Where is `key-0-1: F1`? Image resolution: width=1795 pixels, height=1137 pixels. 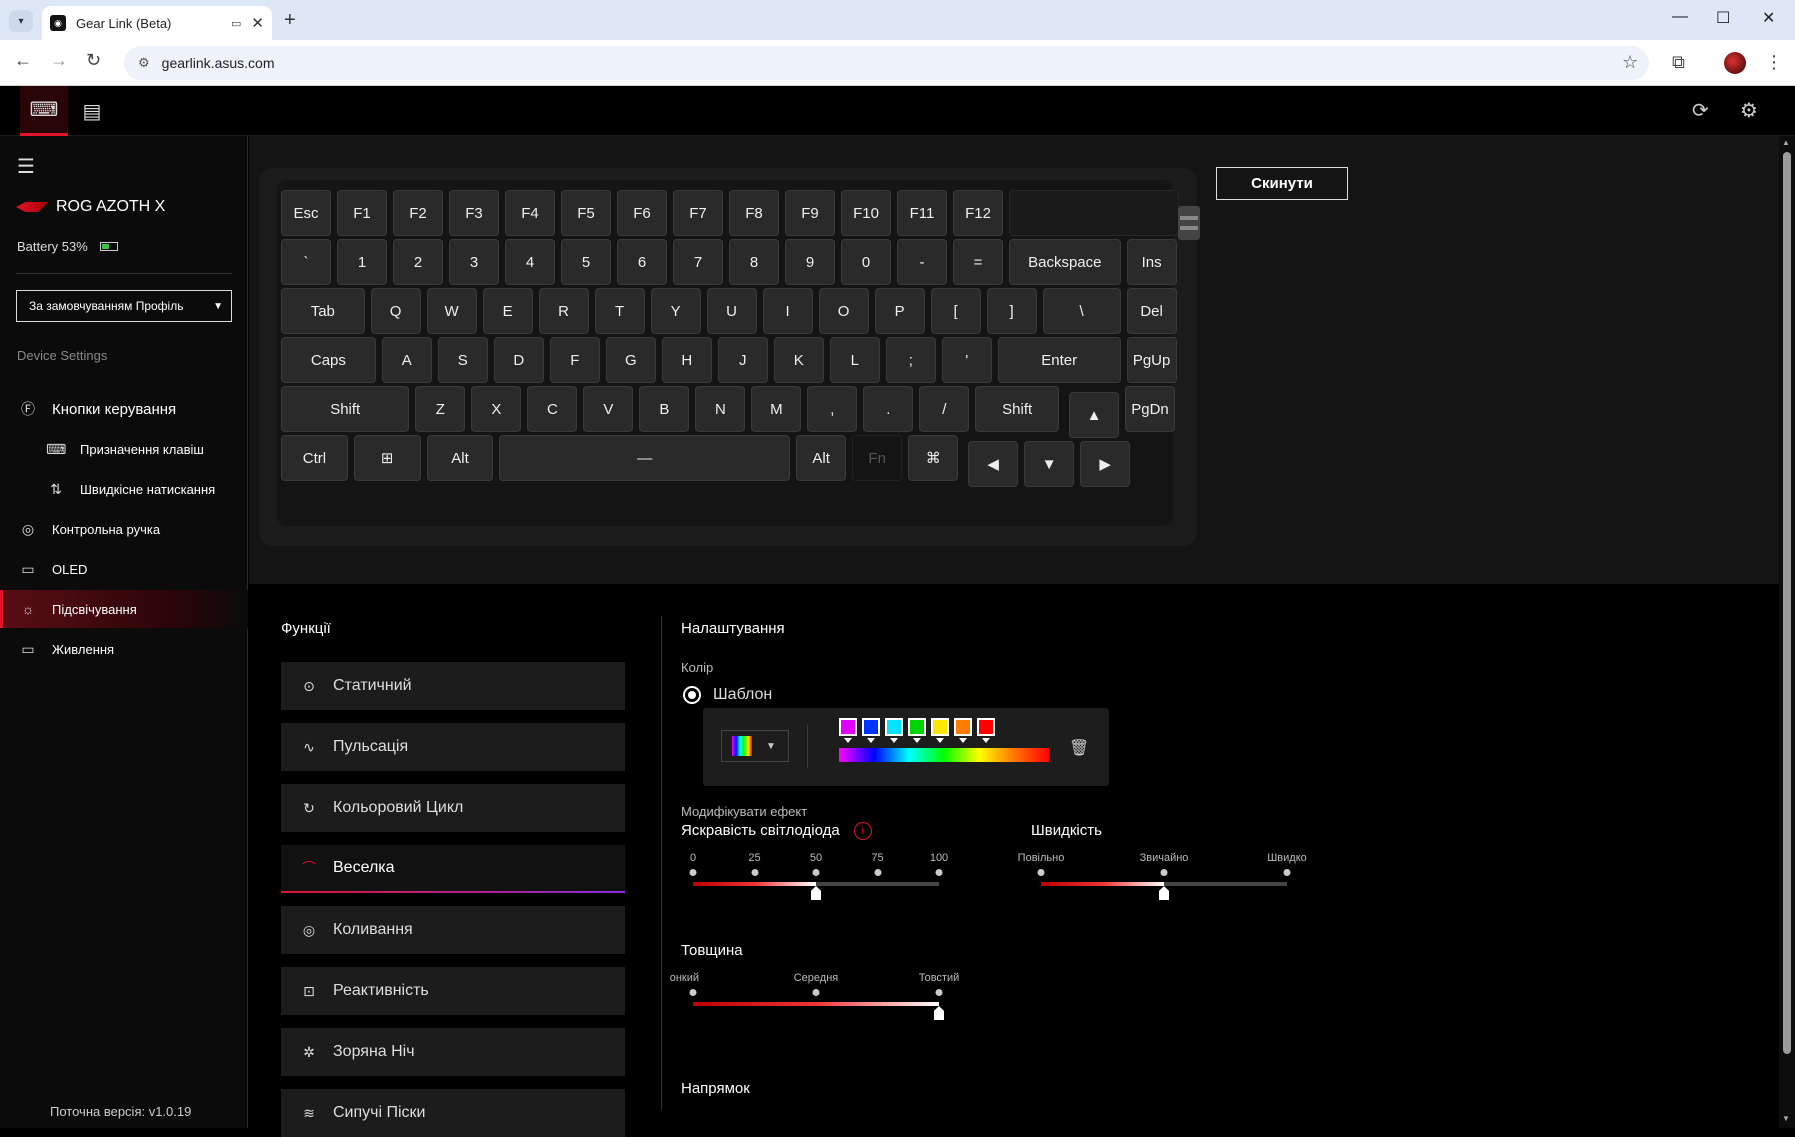
key-0-1: F1 is located at coordinates (362, 213).